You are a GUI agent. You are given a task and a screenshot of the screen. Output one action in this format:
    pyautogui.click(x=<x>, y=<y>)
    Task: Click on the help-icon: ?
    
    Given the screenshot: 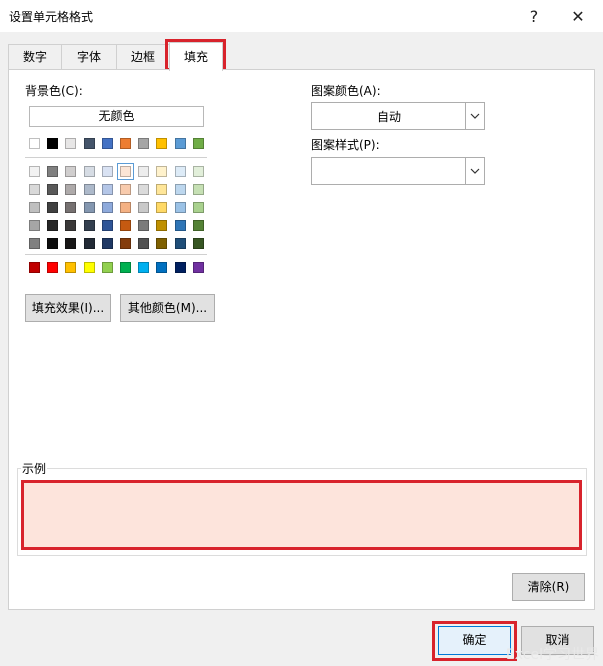 What is the action you would take?
    pyautogui.click(x=534, y=16)
    